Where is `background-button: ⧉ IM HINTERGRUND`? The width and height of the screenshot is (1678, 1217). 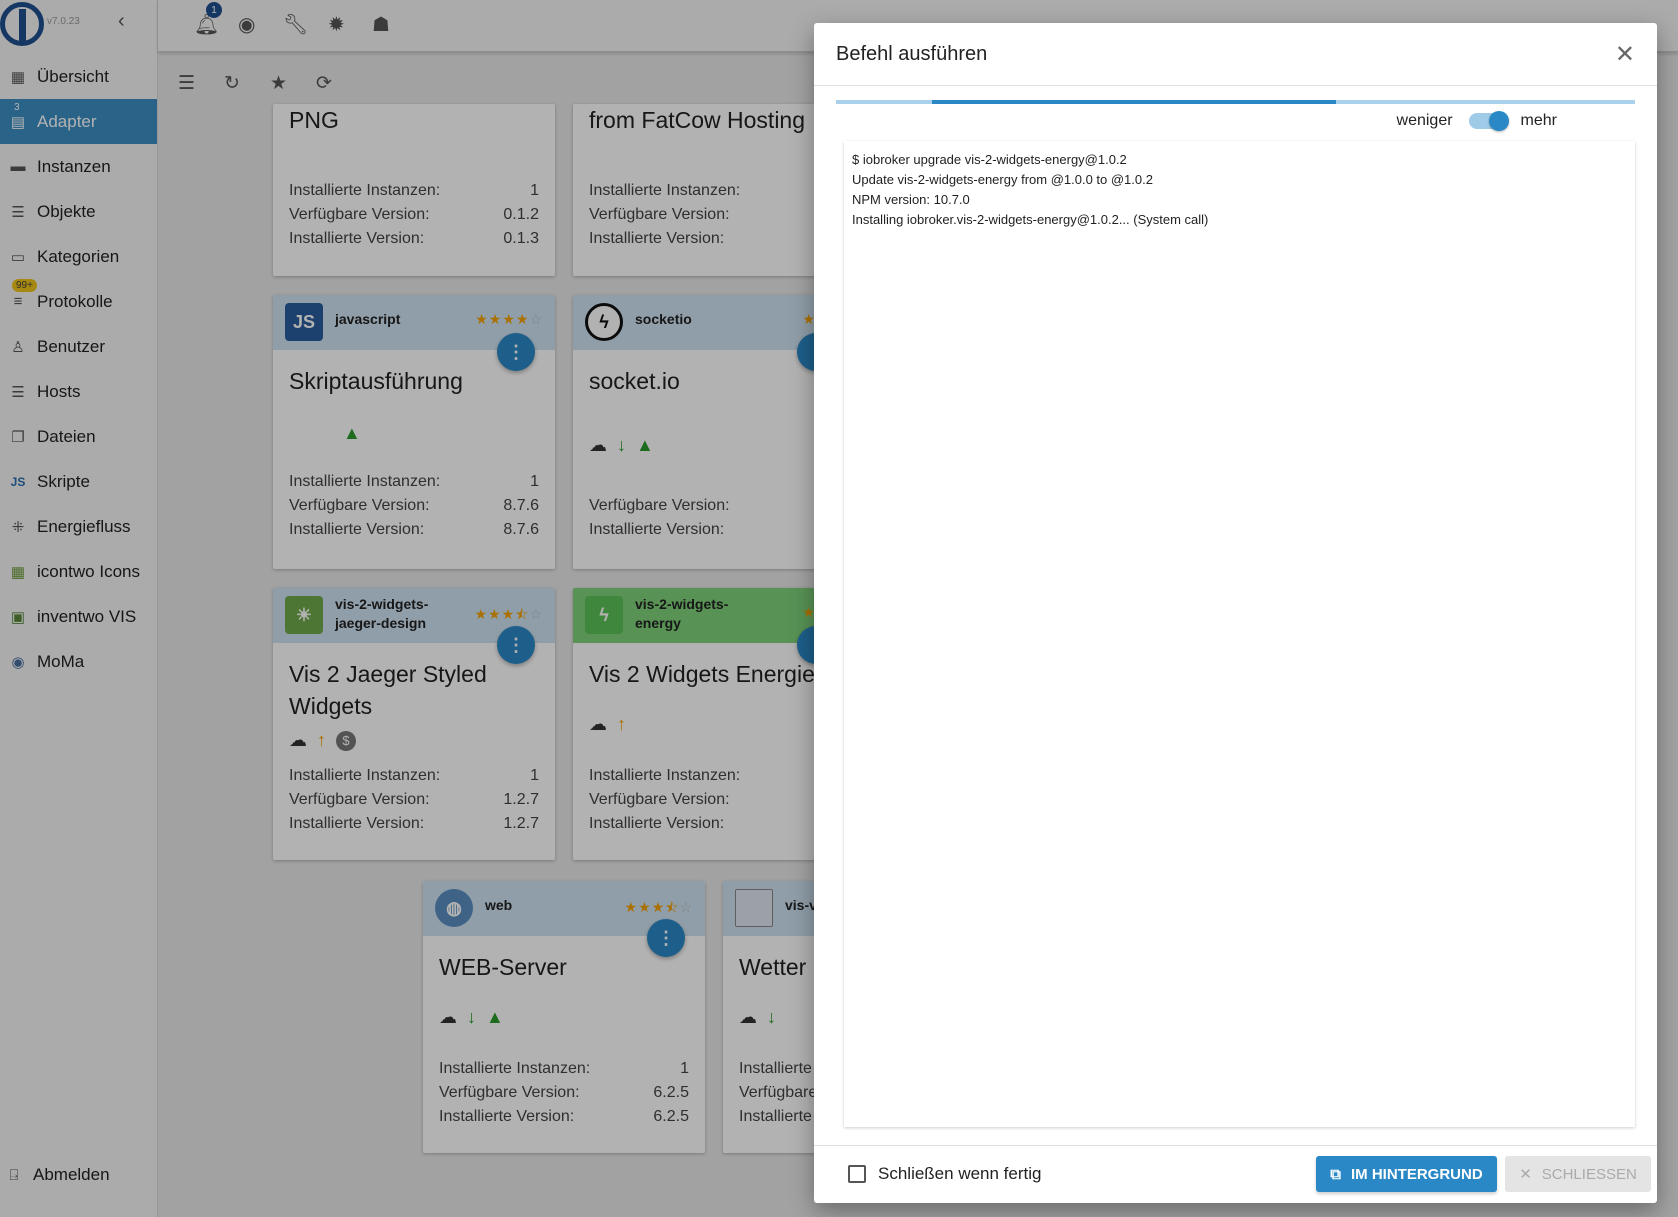
background-button: ⧉ IM HINTERGRUND is located at coordinates (1406, 1174).